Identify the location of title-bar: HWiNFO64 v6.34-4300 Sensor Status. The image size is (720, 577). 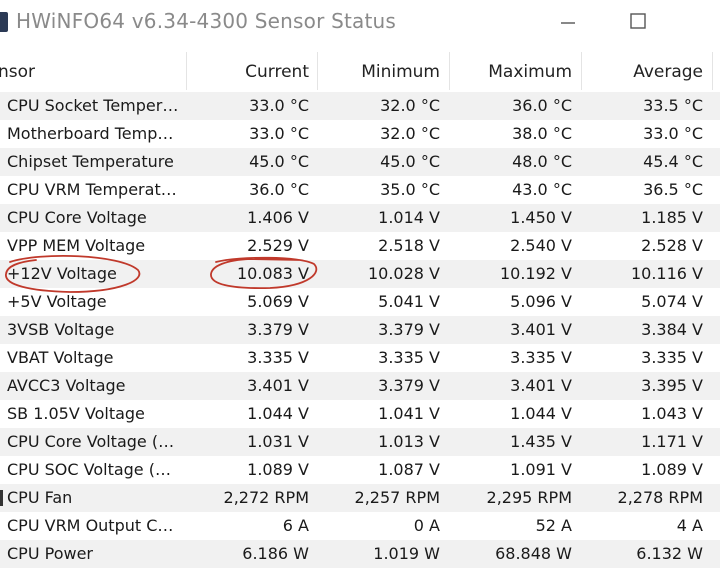
(360, 23).